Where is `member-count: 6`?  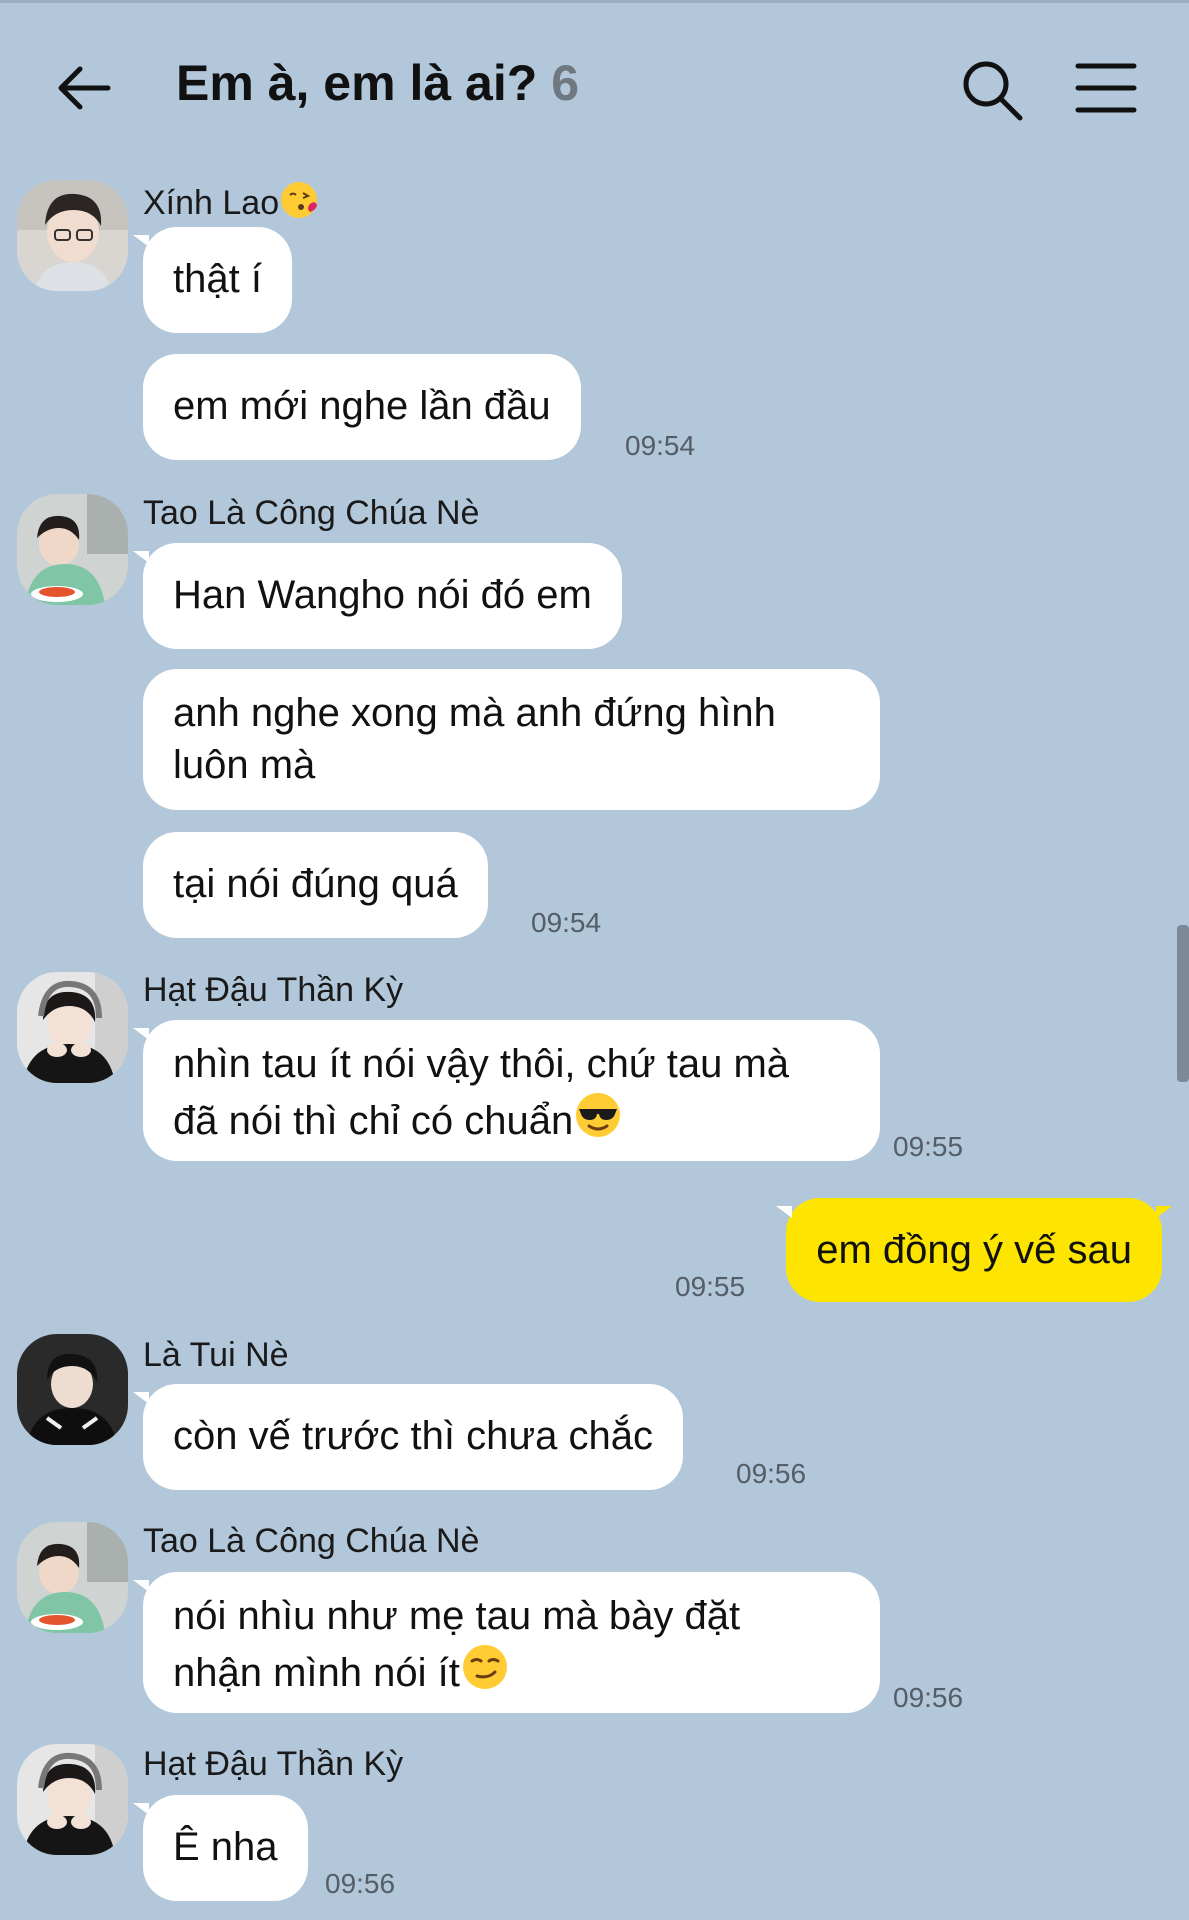
member-count: 6 is located at coordinates (565, 83).